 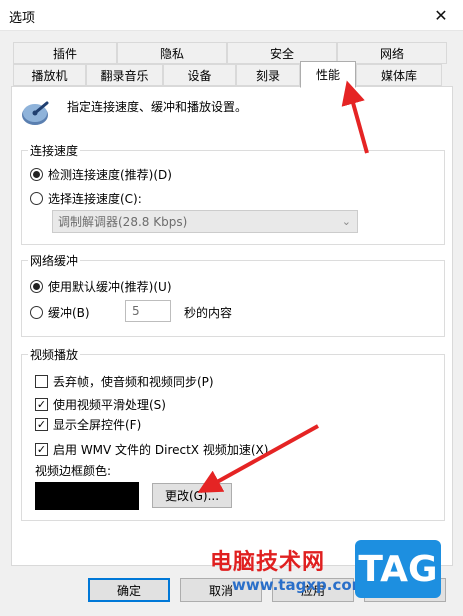 What do you see at coordinates (398, 569) in the screenshot?
I see `watermark-logo: TAG` at bounding box center [398, 569].